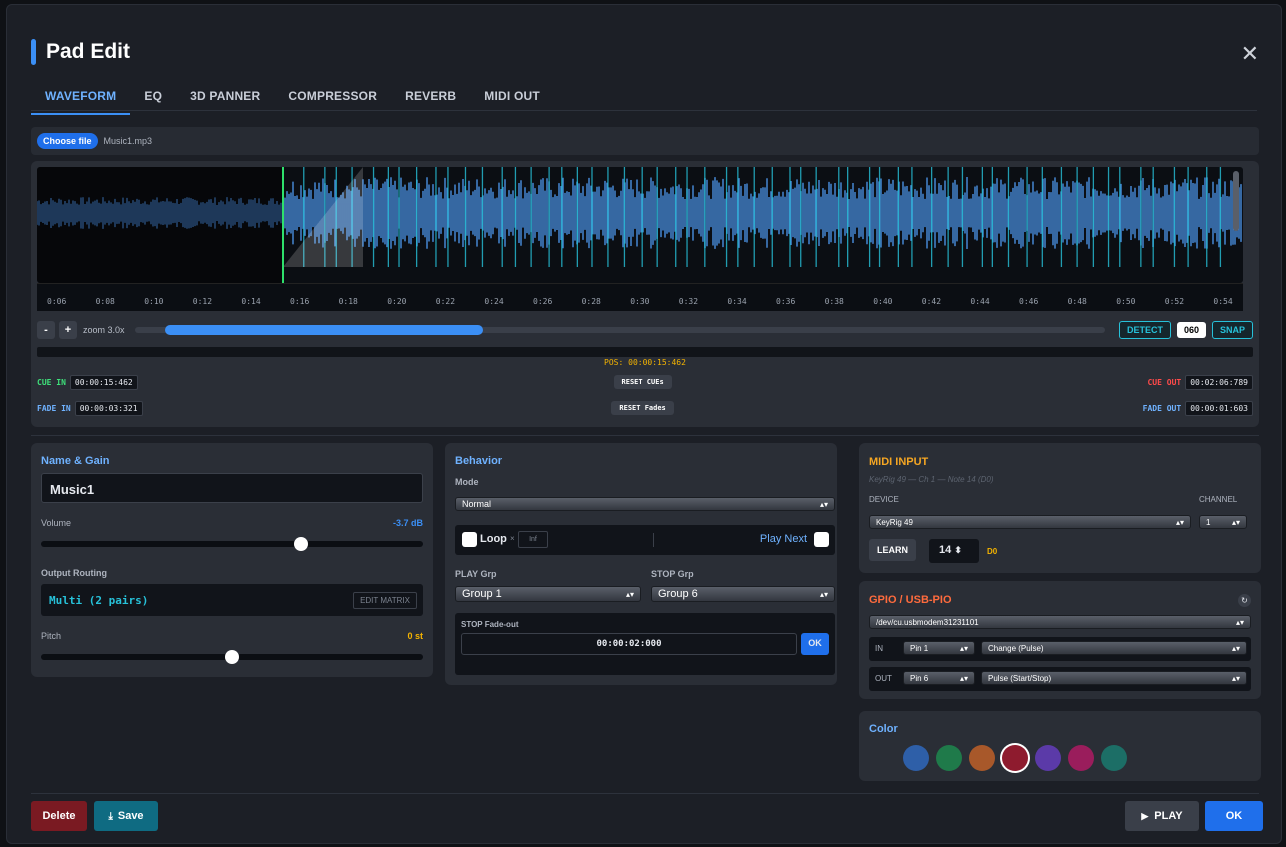 Image resolution: width=1286 pixels, height=847 pixels. Describe the element at coordinates (1218, 499) in the screenshot. I see `channel-label: CHANNEL` at that location.